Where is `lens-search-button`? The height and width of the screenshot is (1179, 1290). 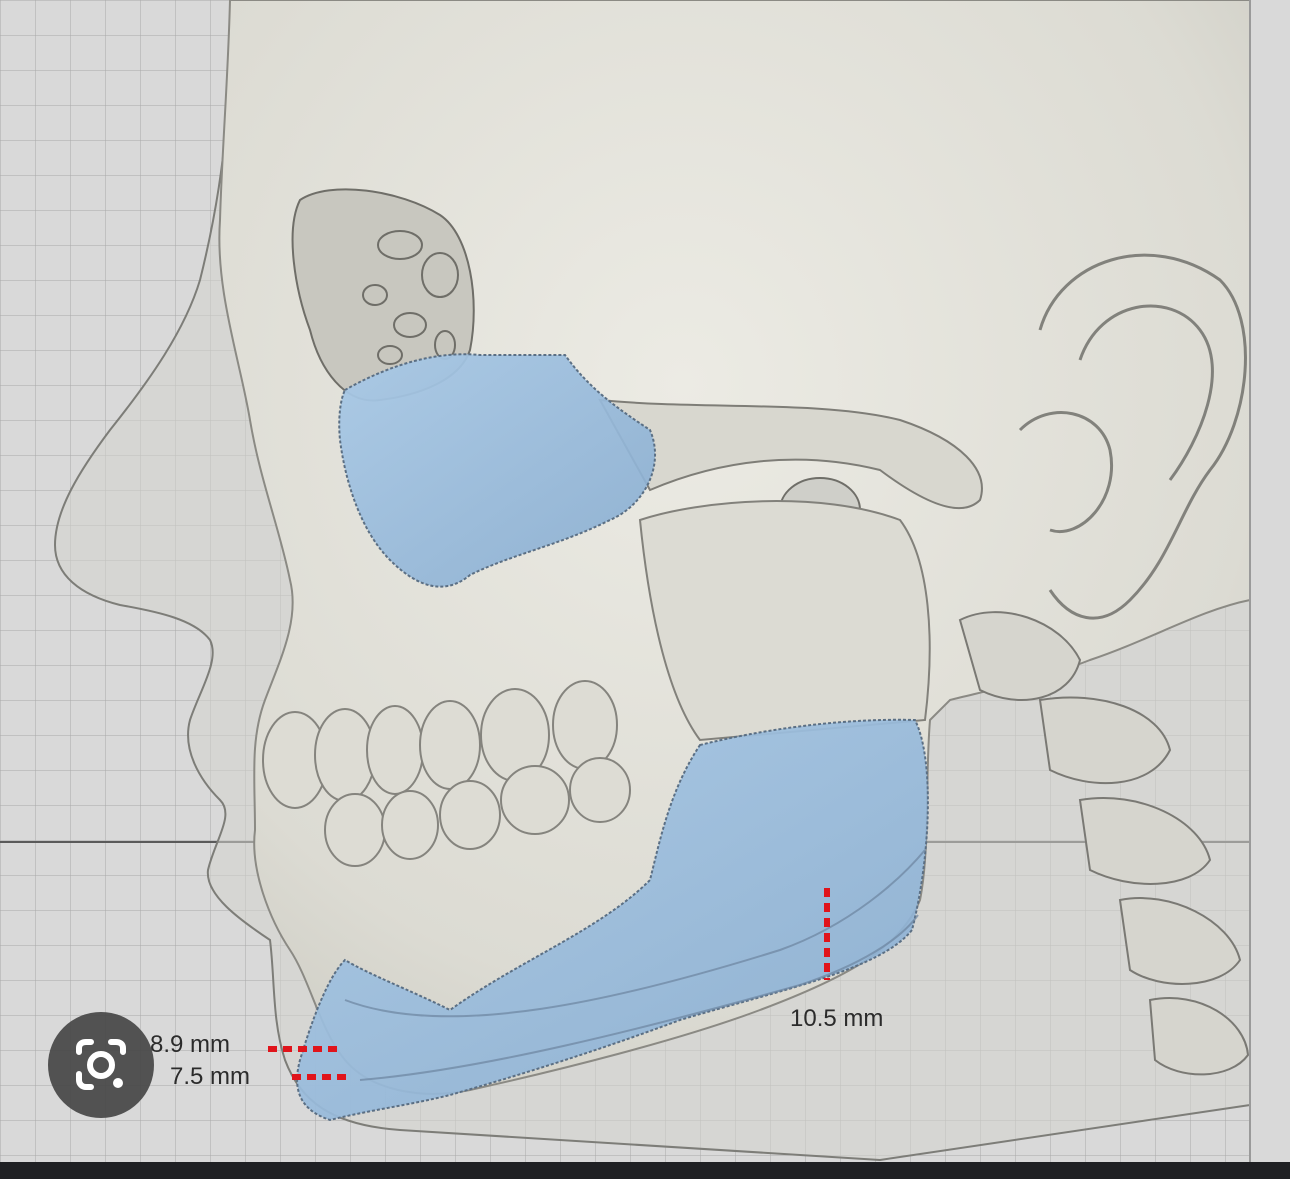 lens-search-button is located at coordinates (101, 1065).